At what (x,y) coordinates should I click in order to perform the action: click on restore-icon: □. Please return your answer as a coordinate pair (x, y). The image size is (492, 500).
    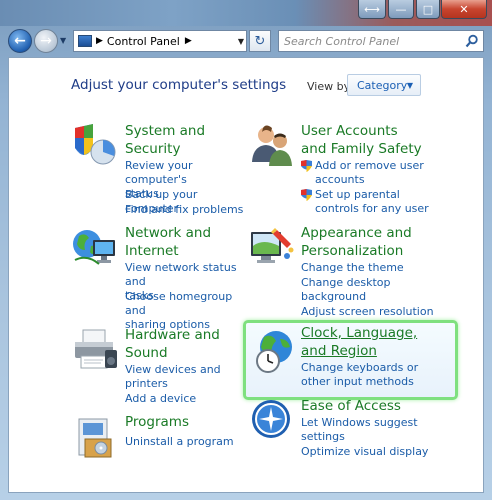
    Looking at the image, I should click on (428, 9).